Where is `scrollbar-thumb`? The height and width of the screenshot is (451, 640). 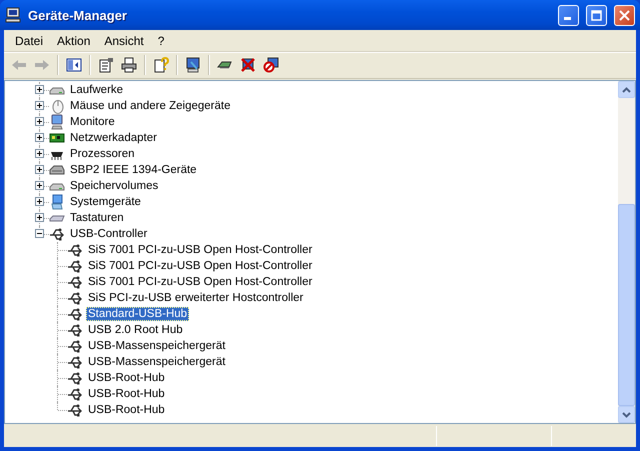 scrollbar-thumb is located at coordinates (626, 305).